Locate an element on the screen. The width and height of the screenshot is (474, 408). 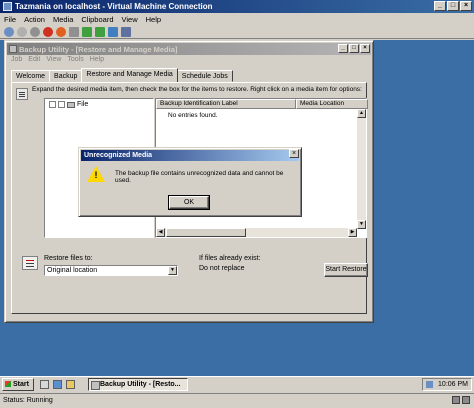
ok-button: OK is located at coordinates (189, 202).